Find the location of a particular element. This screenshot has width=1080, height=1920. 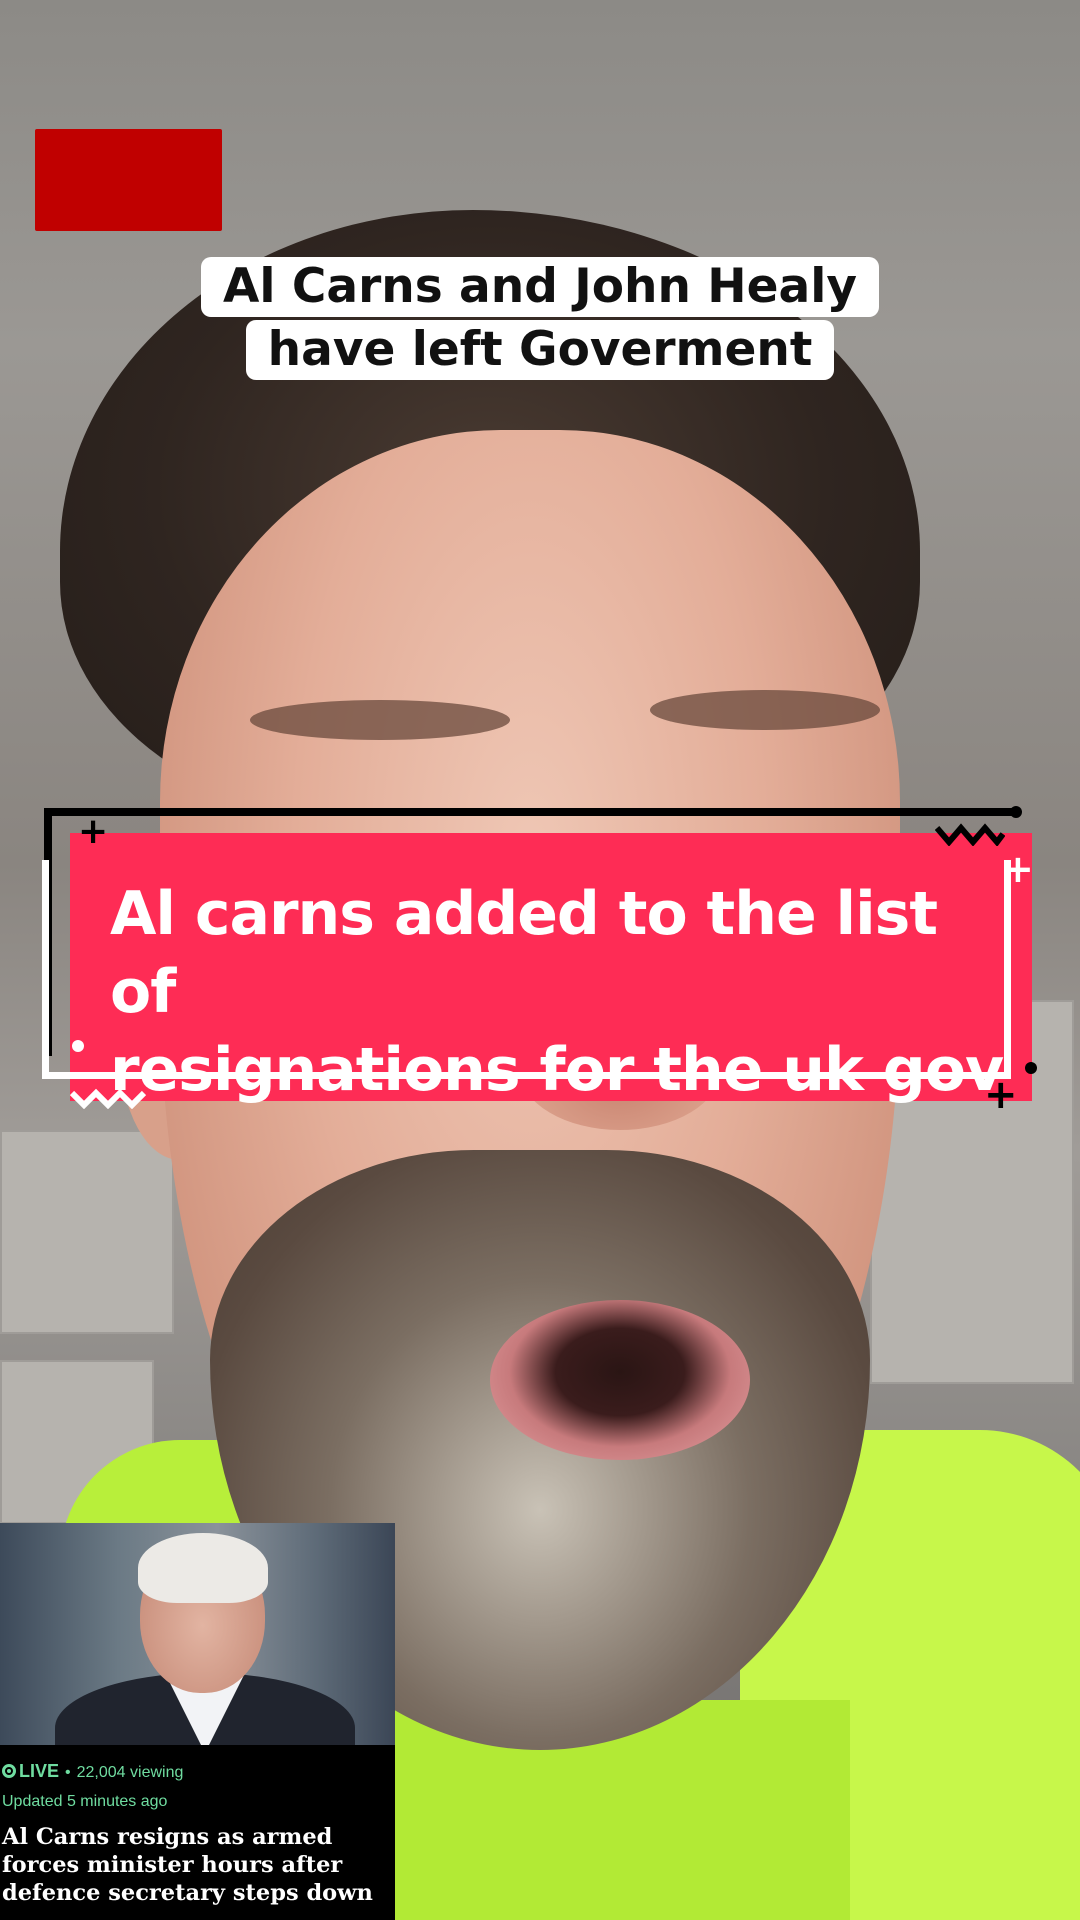

updated-timestamp: Updated 5 minutes ago is located at coordinates (85, 1801).